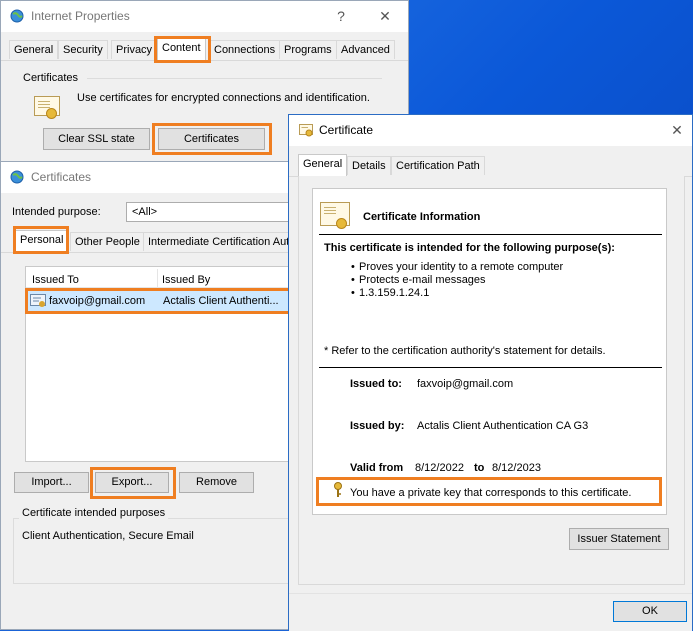 The height and width of the screenshot is (631, 693). I want to click on valid-to-value: 8/12/2023, so click(516, 468).